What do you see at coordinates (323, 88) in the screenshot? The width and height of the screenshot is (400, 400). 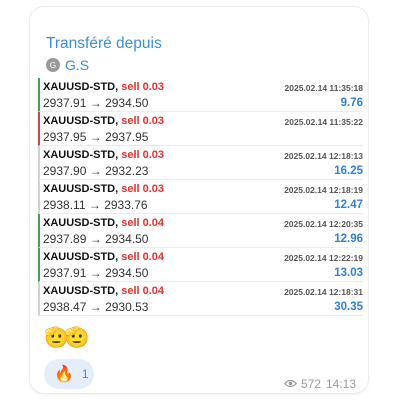 I see `trade-time: 2025.02.14 11:35:18` at bounding box center [323, 88].